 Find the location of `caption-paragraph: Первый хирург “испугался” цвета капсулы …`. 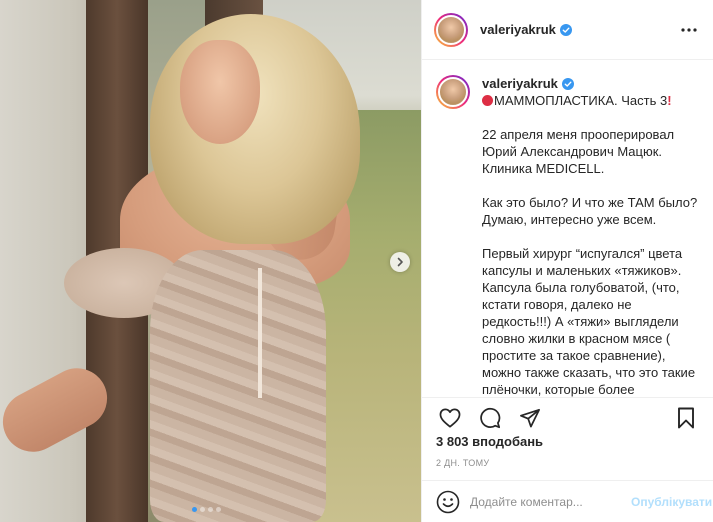

caption-paragraph: Первый хирург “испугался” цвета капсулы … is located at coordinates (589, 321).